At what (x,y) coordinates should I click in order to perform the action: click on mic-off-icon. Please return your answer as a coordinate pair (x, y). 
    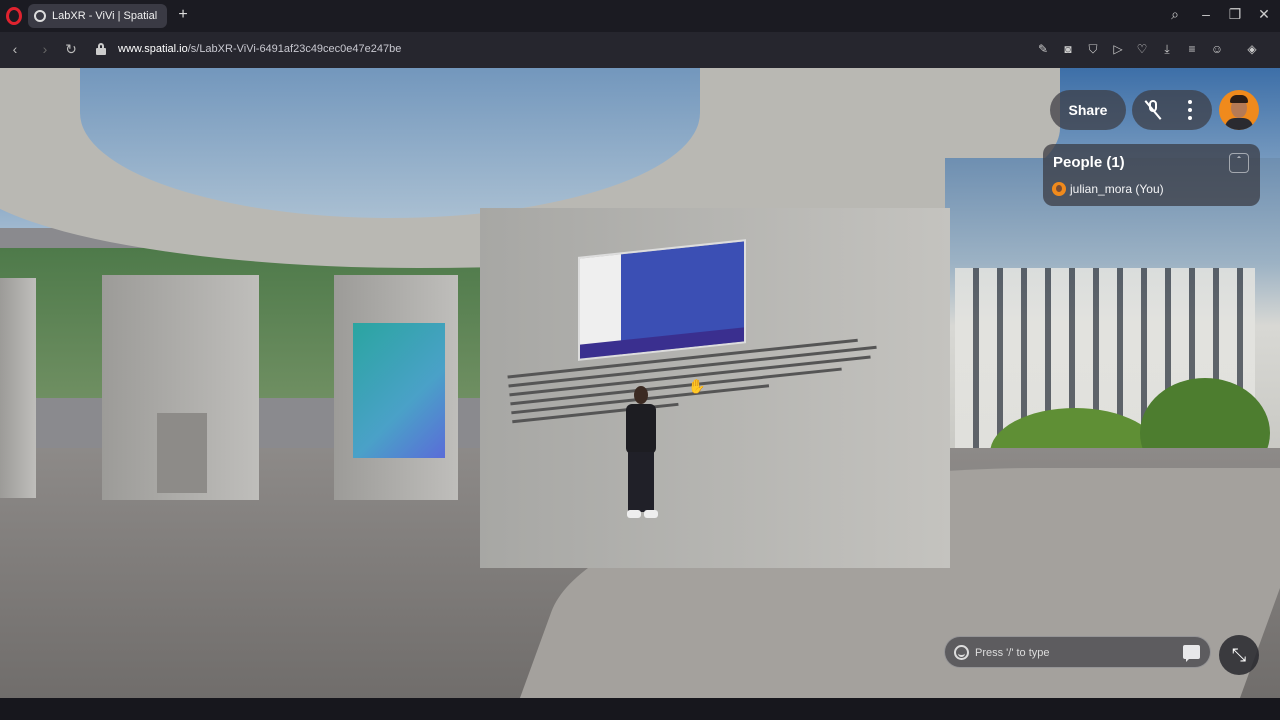
    Looking at the image, I should click on (1153, 110).